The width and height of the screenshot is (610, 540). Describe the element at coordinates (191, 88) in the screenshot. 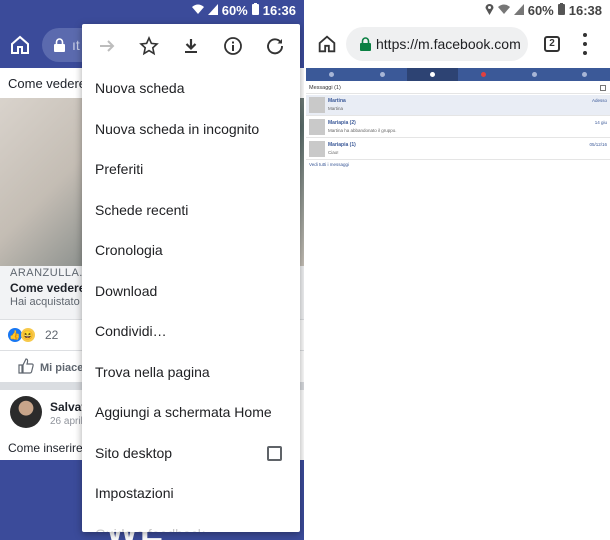

I see `menu-item-new-tab: Nuova scheda` at that location.